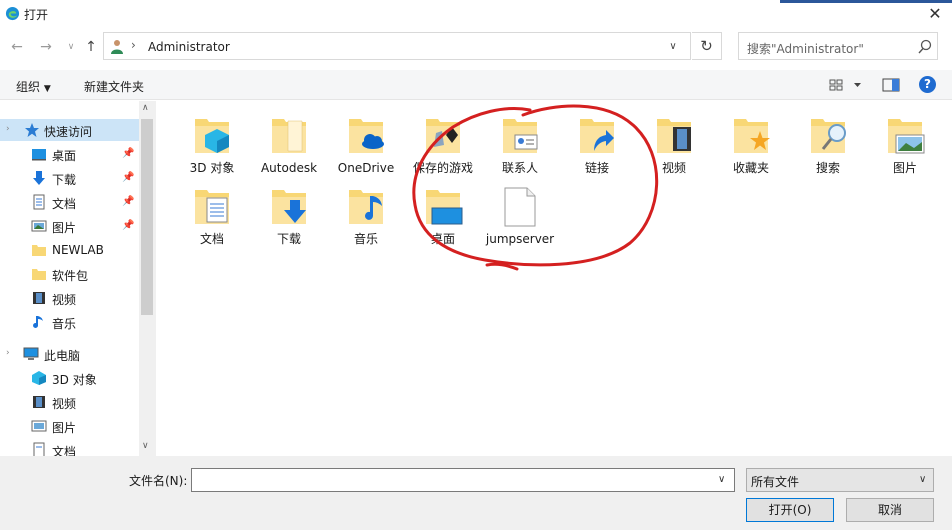 This screenshot has height=530, width=952. Describe the element at coordinates (145, 108) in the screenshot. I see `scroll-up-icon: ∧` at that location.